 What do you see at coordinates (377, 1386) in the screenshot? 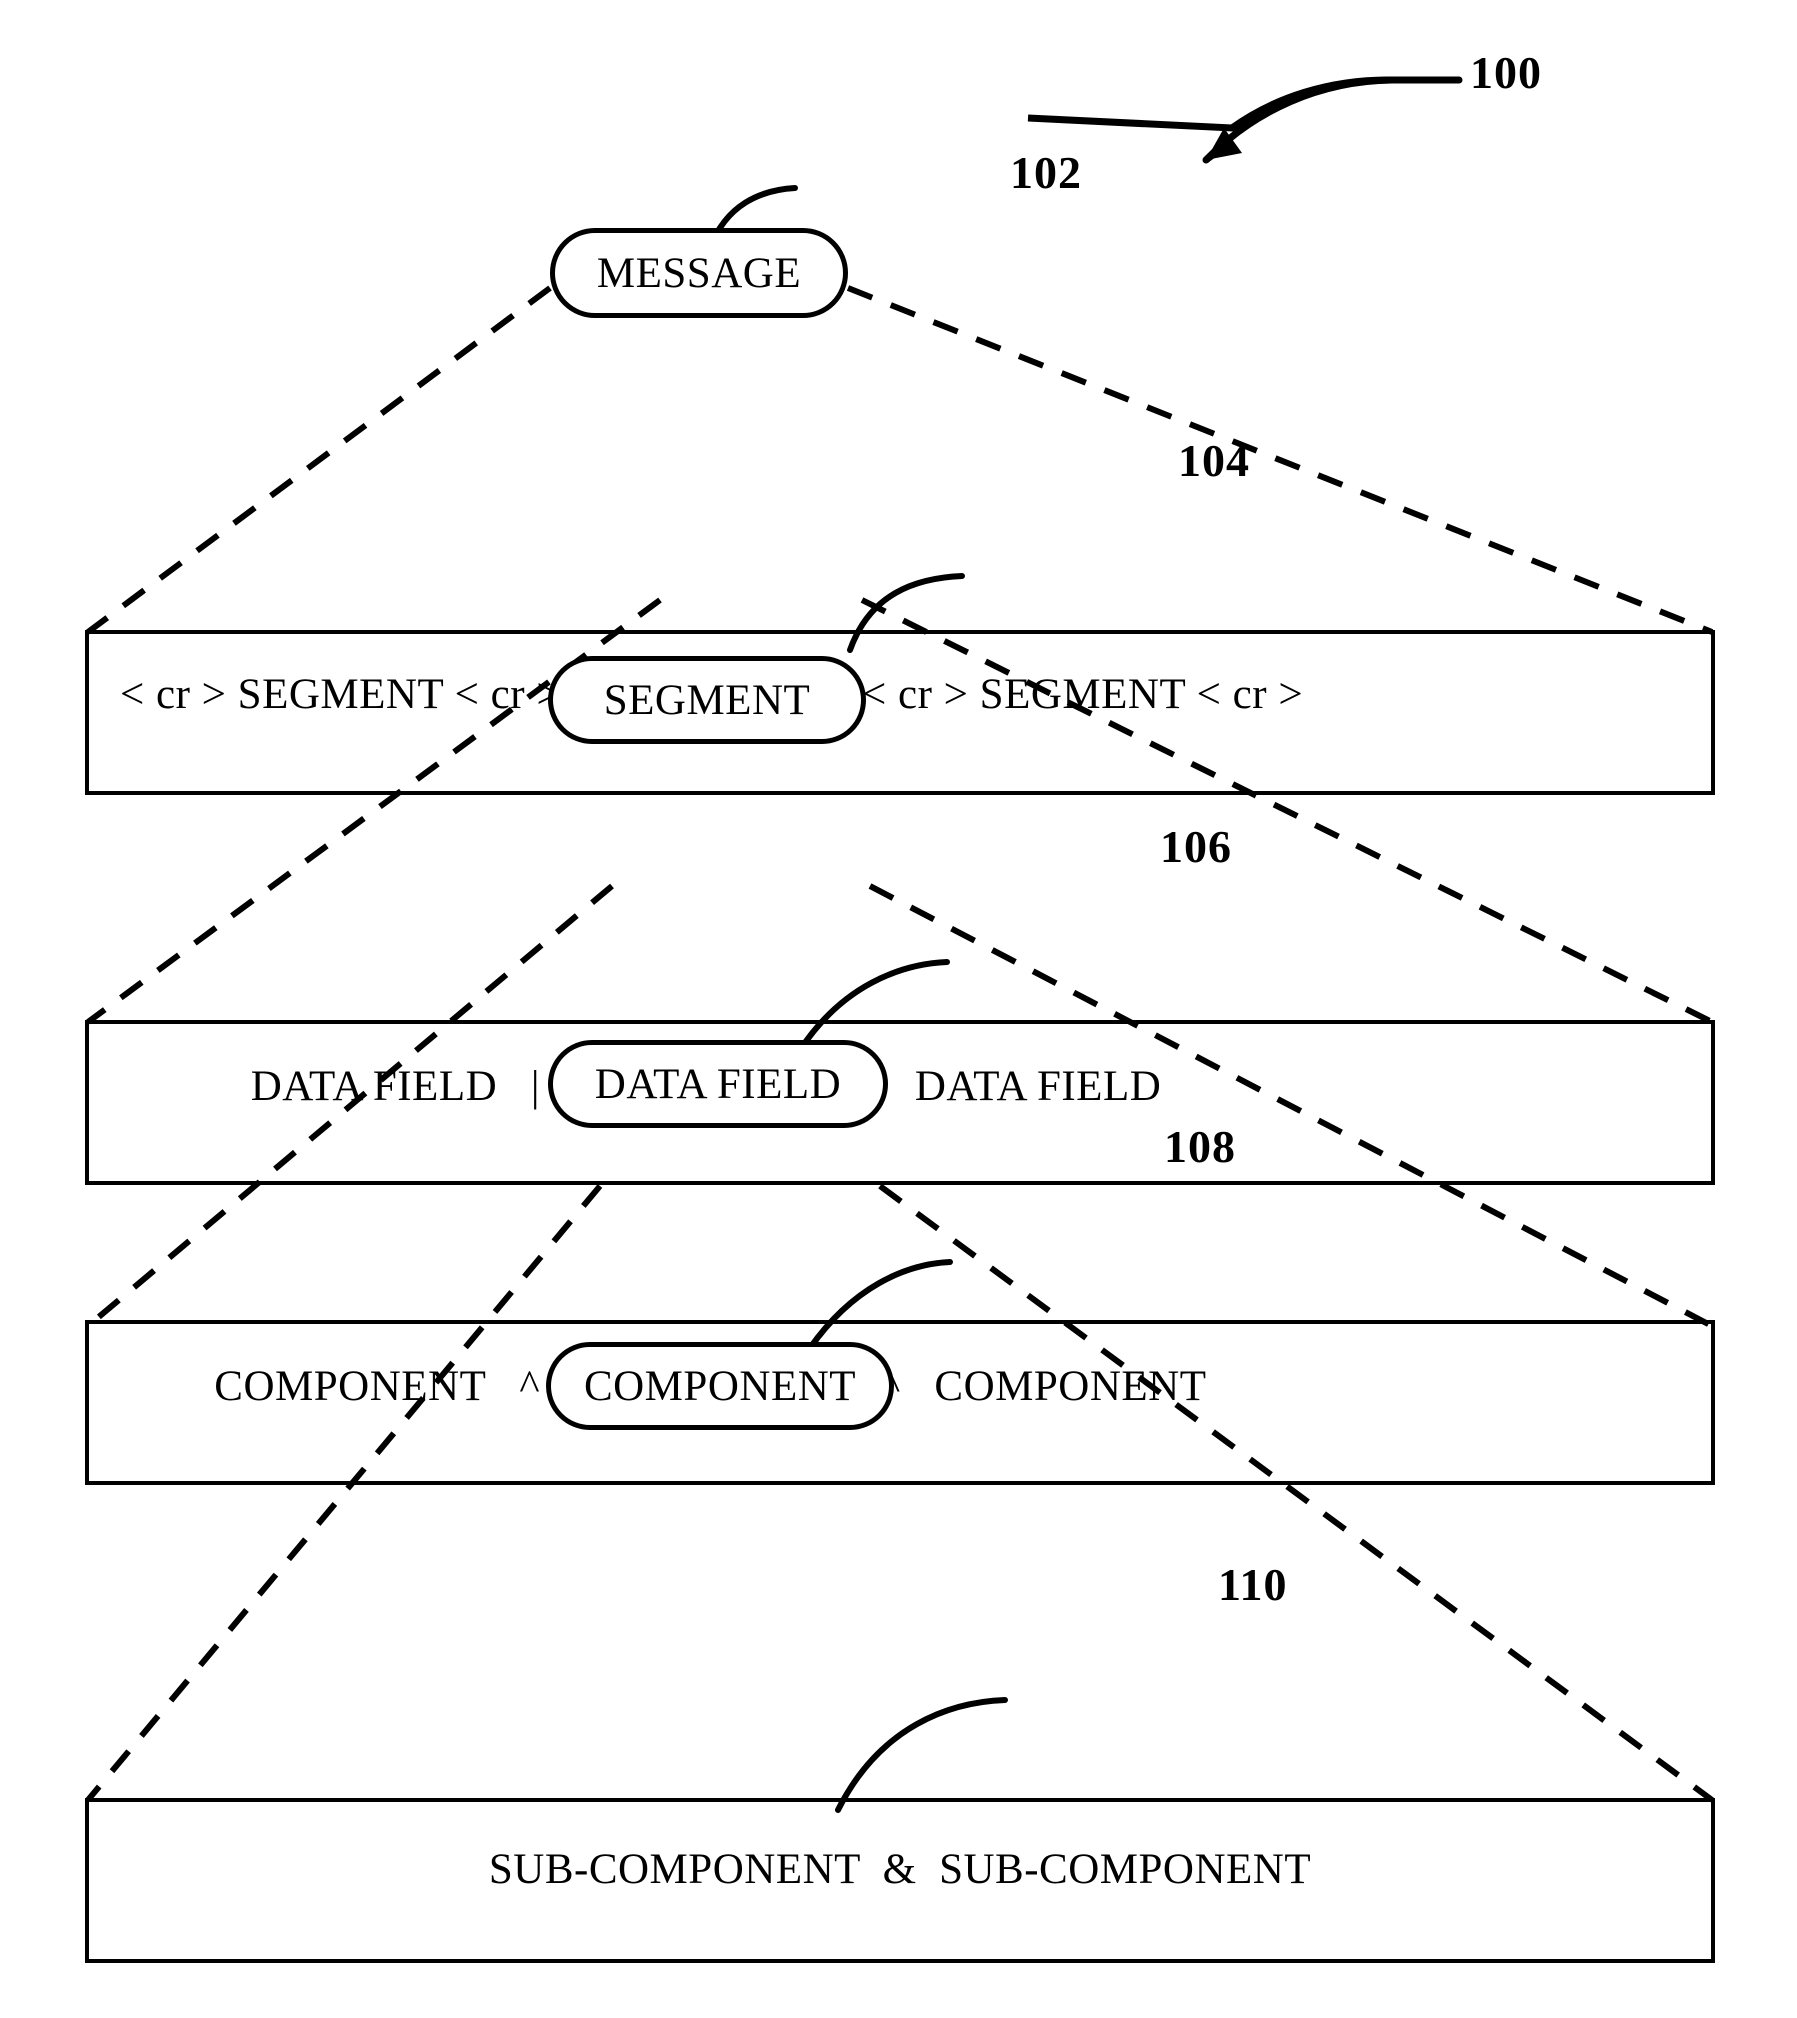
I see `bar-component-text-left: COMPONENT ^` at bounding box center [377, 1386].